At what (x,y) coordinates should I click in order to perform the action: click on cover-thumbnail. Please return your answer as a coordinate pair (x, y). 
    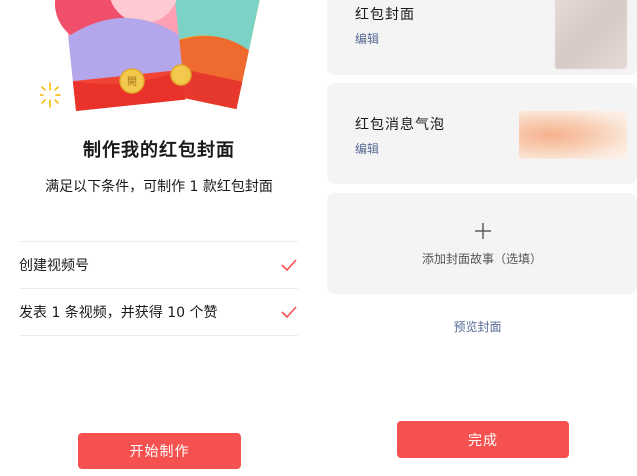
    Looking at the image, I should click on (591, 34).